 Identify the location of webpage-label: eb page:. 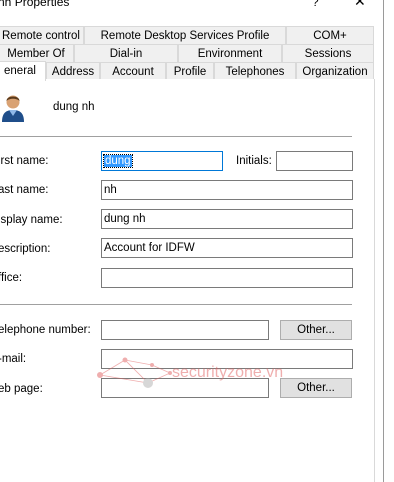
(21, 389).